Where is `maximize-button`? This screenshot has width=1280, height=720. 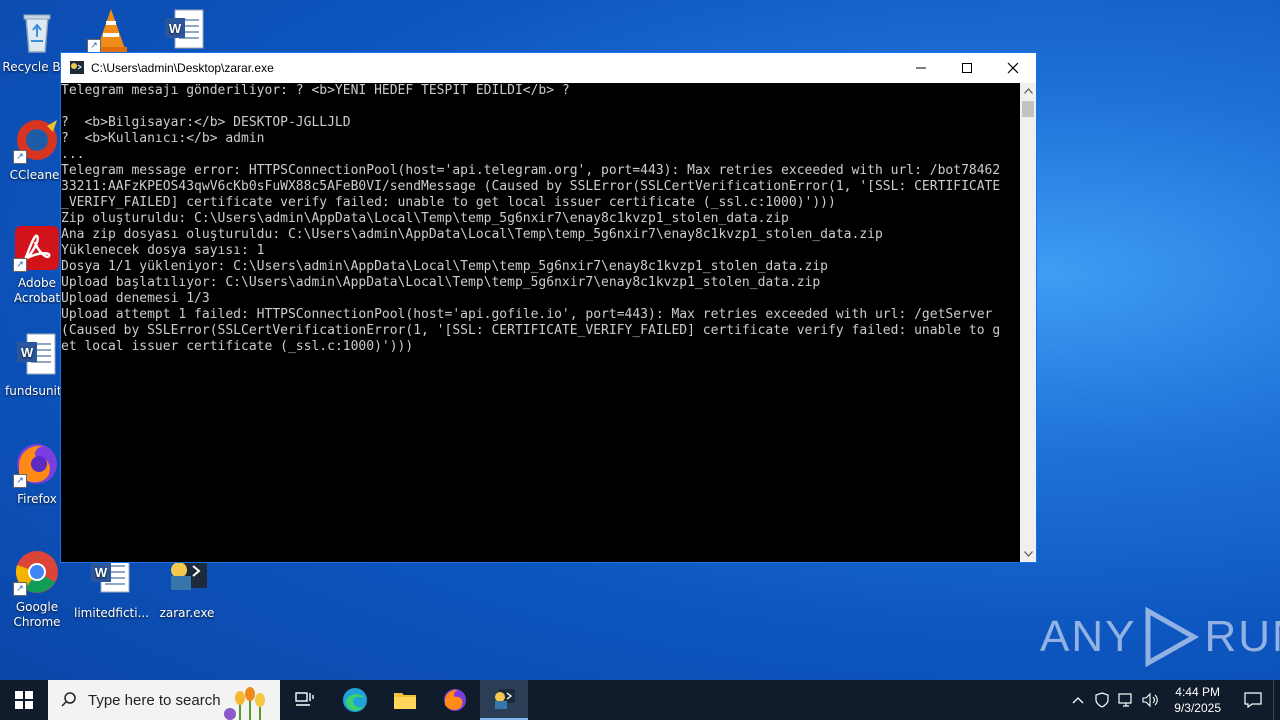
maximize-button is located at coordinates (967, 68).